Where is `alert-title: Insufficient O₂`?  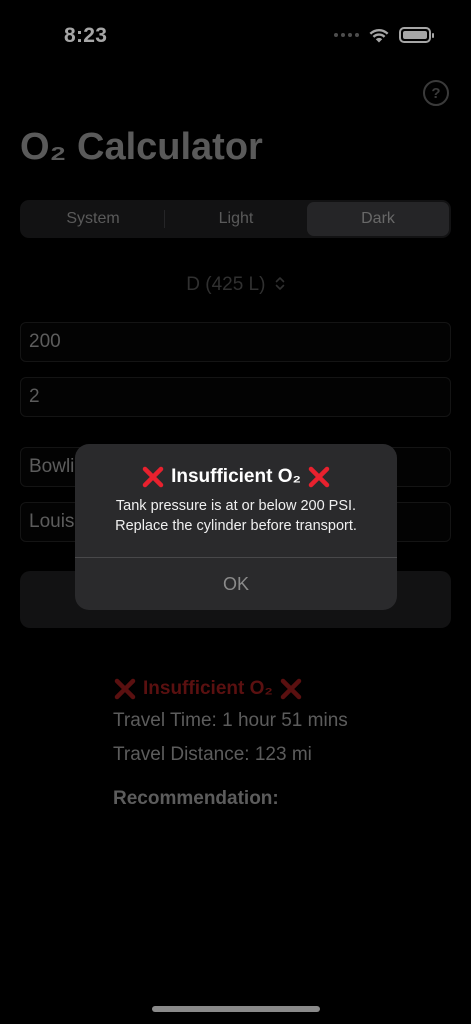
alert-title: Insufficient O₂ is located at coordinates (236, 477).